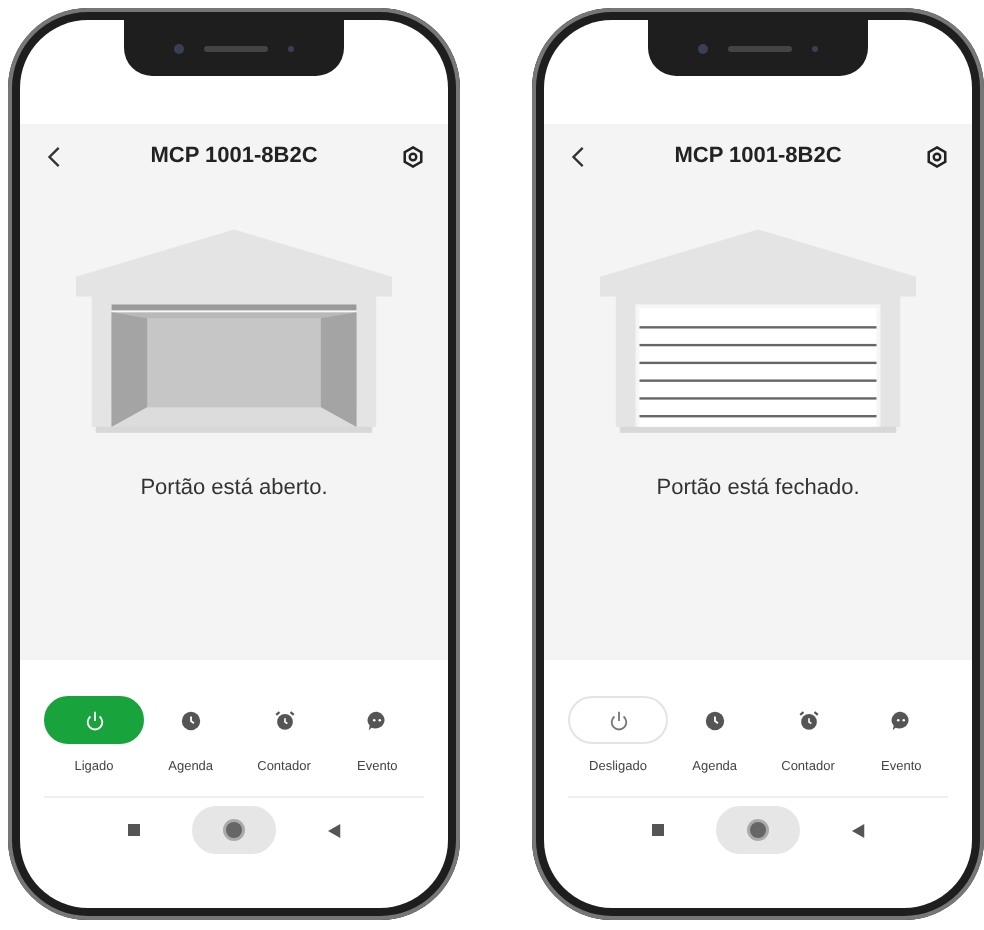  What do you see at coordinates (234, 488) in the screenshot?
I see `gate-status-text: Portão está aberto.` at bounding box center [234, 488].